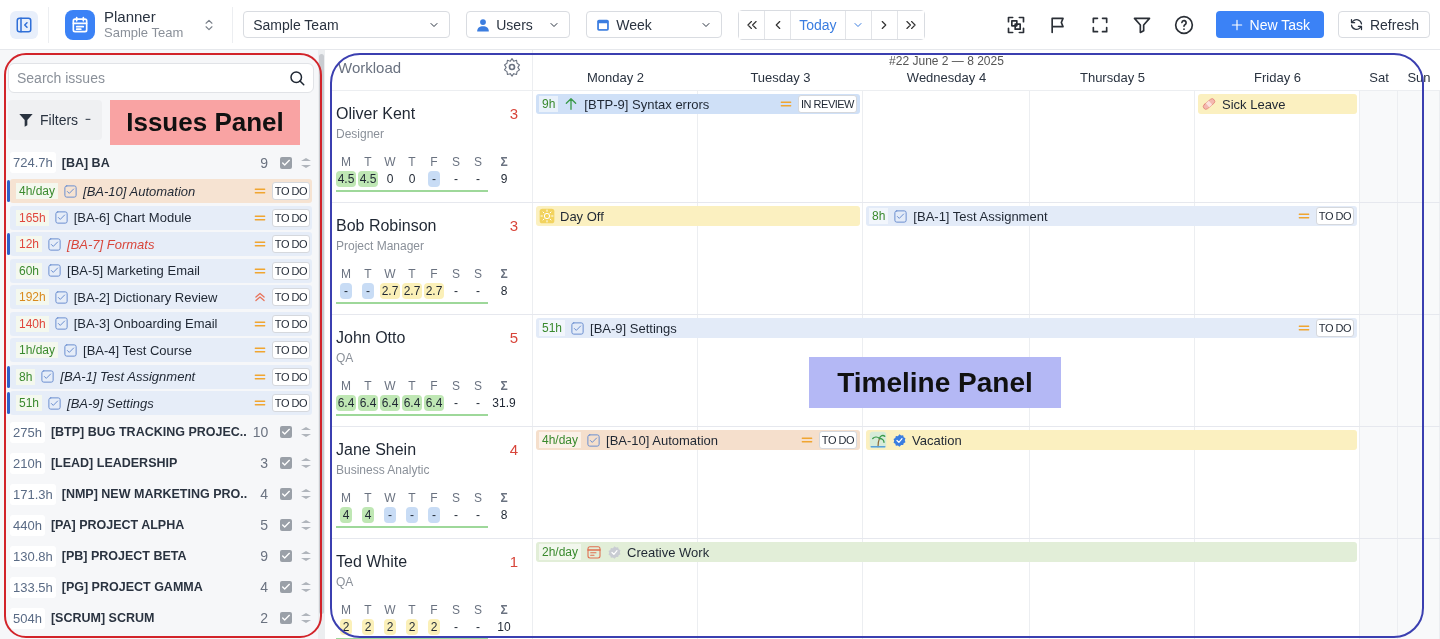  Describe the element at coordinates (899, 440) in the screenshot. I see `verified-badge-icon` at that location.